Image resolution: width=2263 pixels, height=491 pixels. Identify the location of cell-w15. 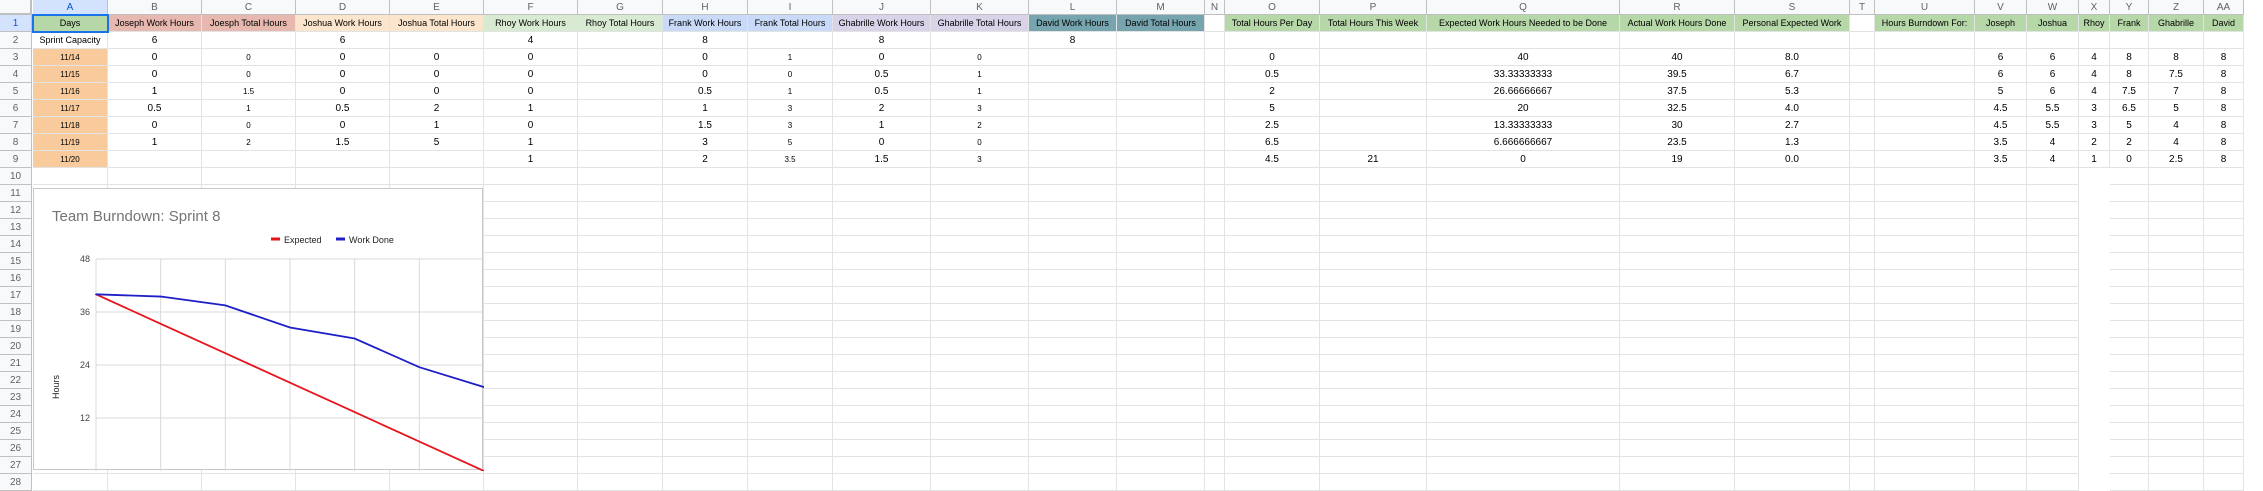
(2053, 261).